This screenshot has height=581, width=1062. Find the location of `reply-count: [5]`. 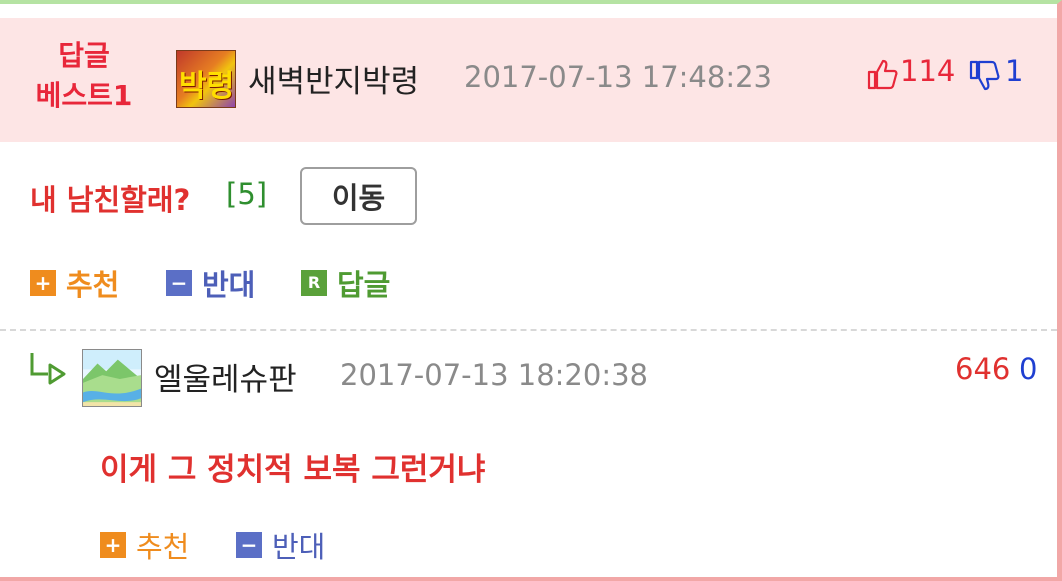

reply-count: [5] is located at coordinates (247, 194).